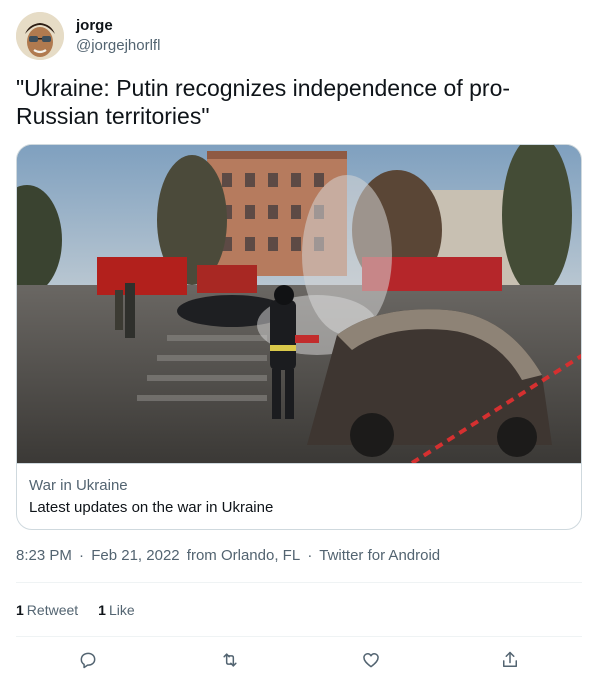 The width and height of the screenshot is (598, 683). Describe the element at coordinates (118, 26) in the screenshot. I see `display-name: jorge` at that location.